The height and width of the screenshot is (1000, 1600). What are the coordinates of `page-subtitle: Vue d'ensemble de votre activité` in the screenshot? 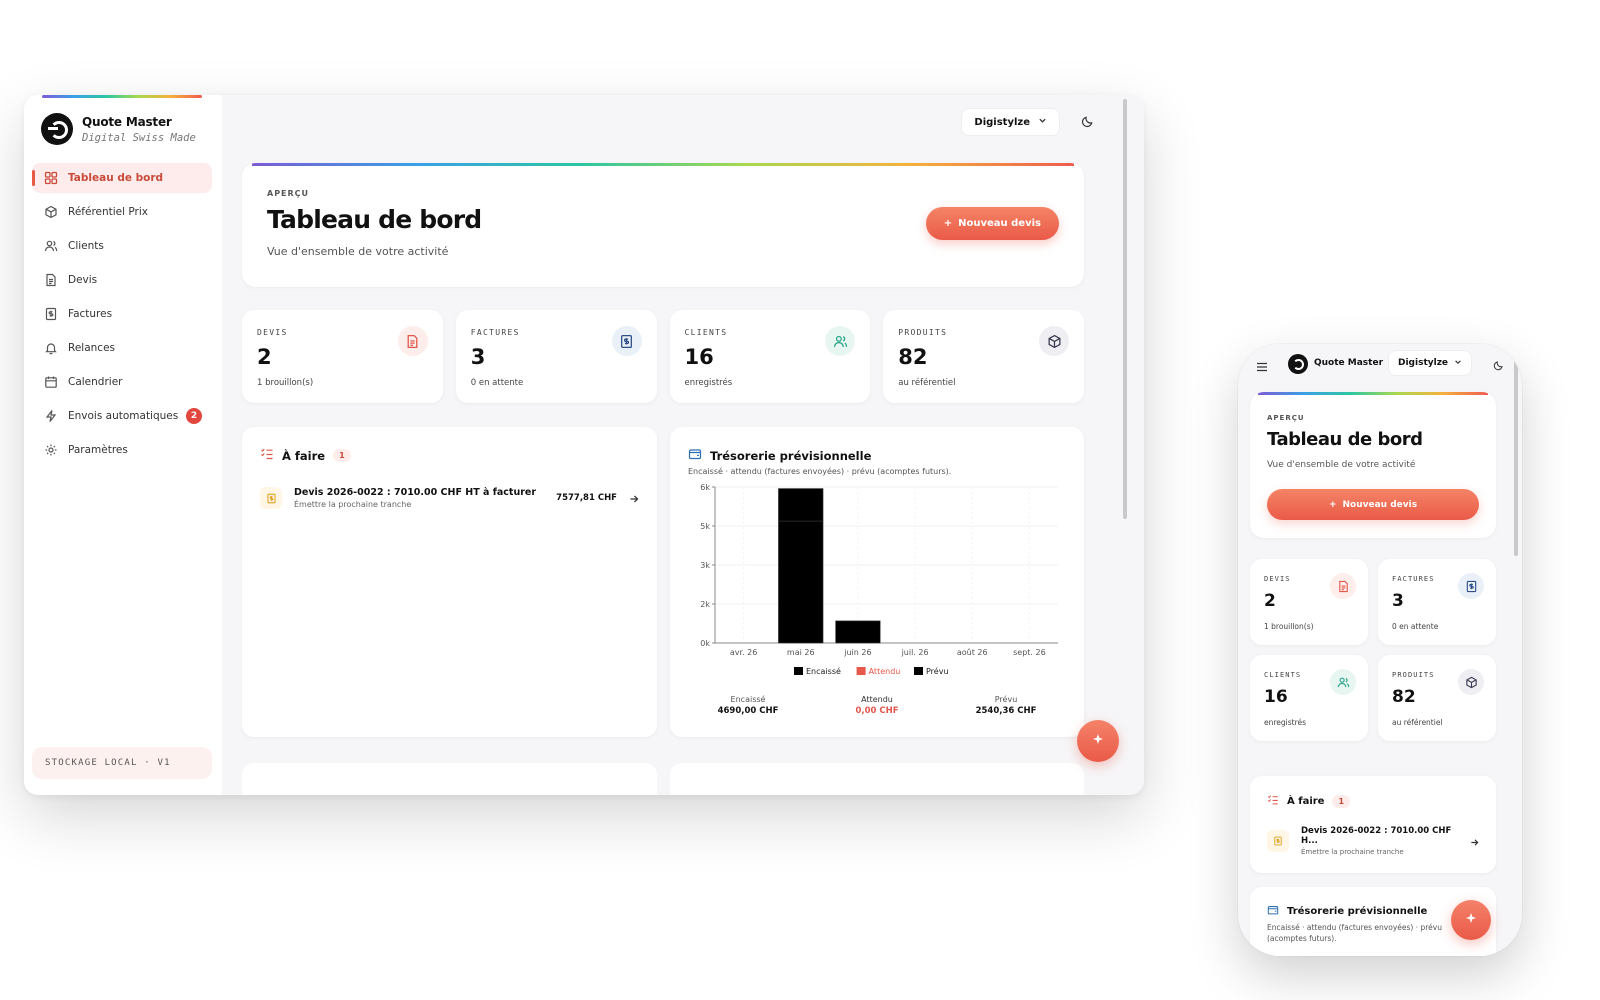 It's located at (1341, 465).